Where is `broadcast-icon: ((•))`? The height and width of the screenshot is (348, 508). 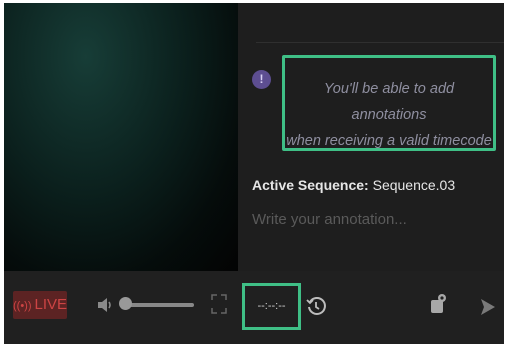 broadcast-icon: ((•)) is located at coordinates (22, 306).